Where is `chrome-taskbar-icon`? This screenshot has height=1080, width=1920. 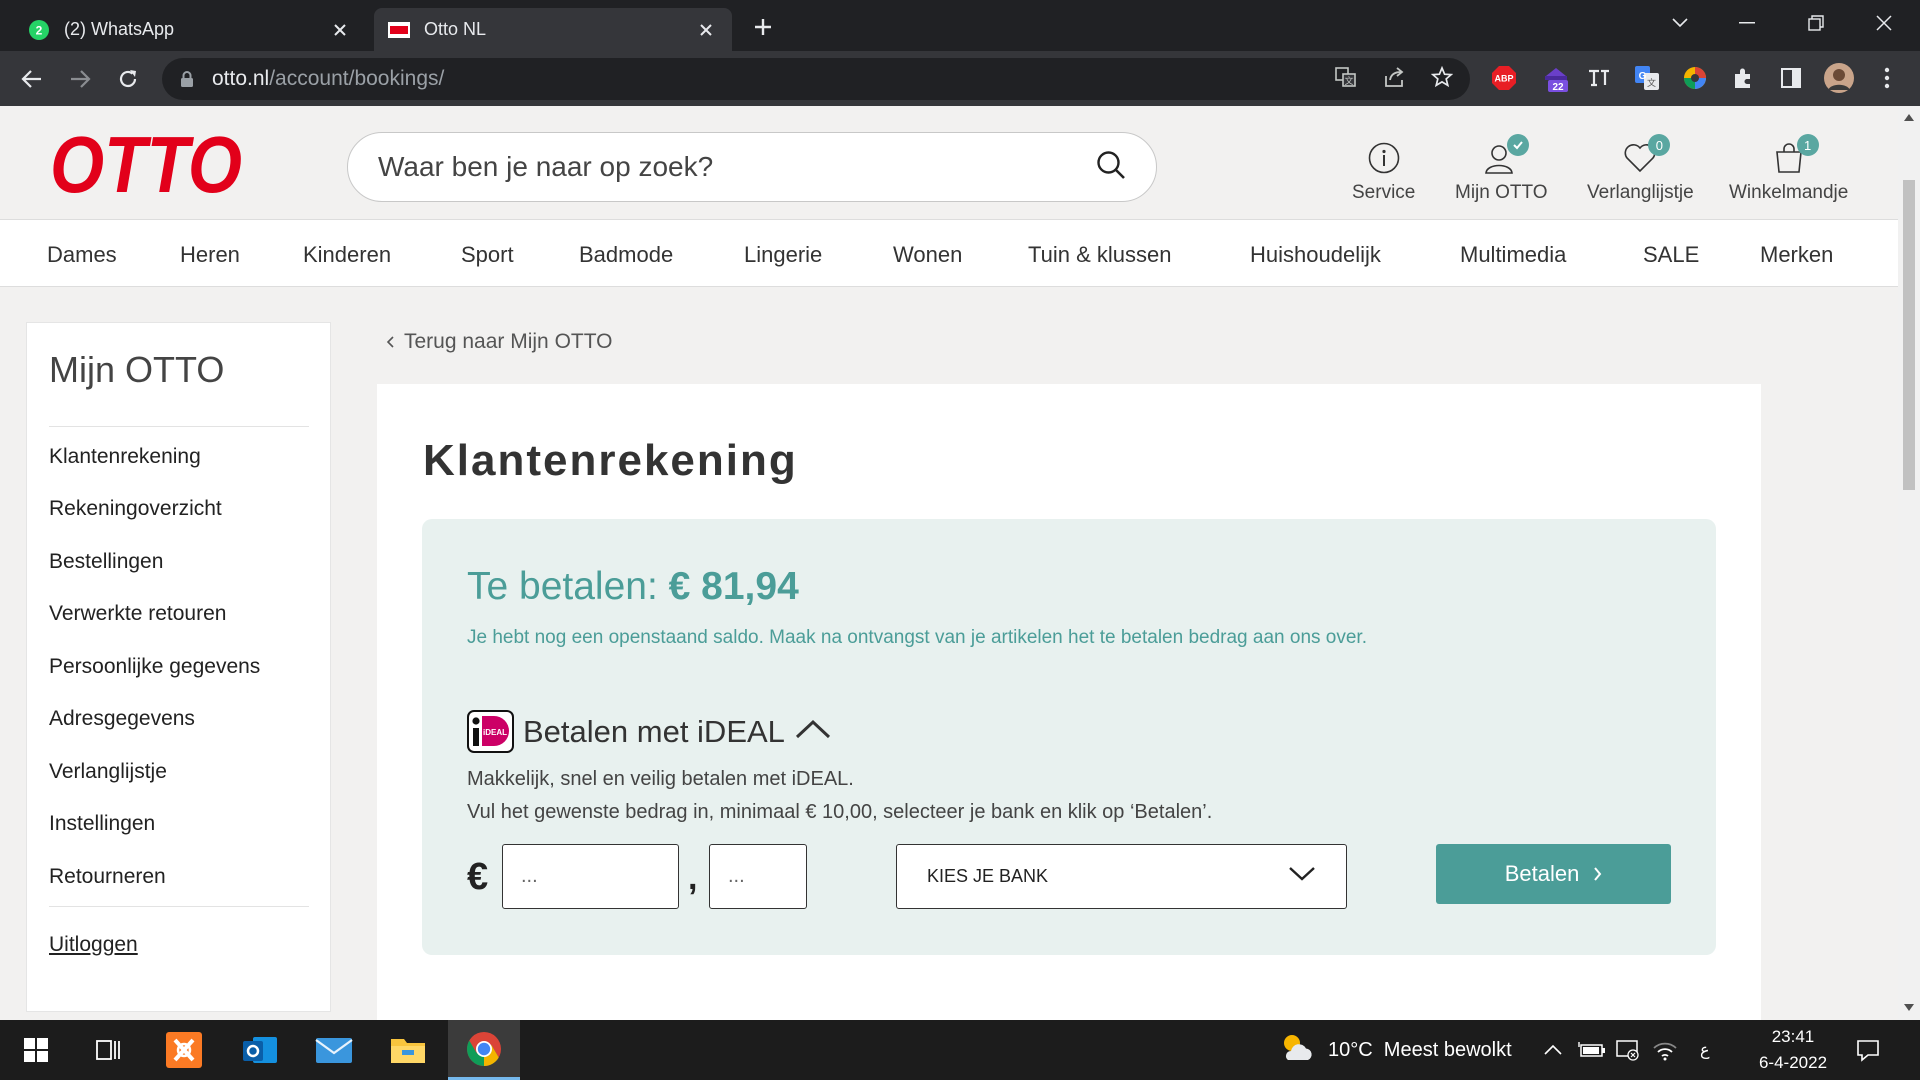
chrome-taskbar-icon is located at coordinates (484, 1050).